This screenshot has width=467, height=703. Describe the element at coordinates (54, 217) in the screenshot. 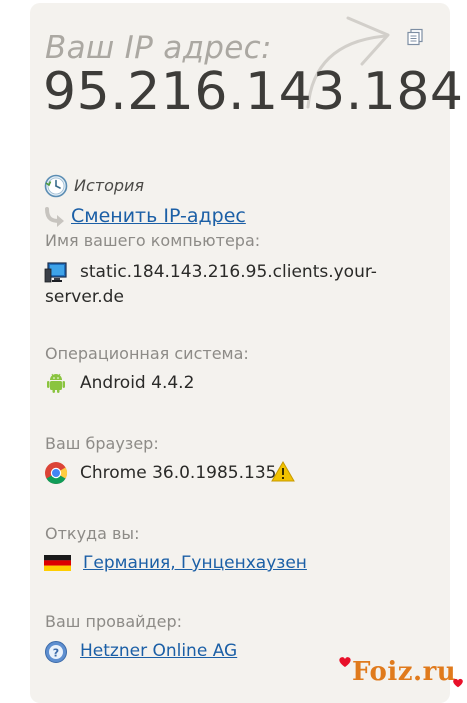

I see `redirect-arrow-icon` at that location.